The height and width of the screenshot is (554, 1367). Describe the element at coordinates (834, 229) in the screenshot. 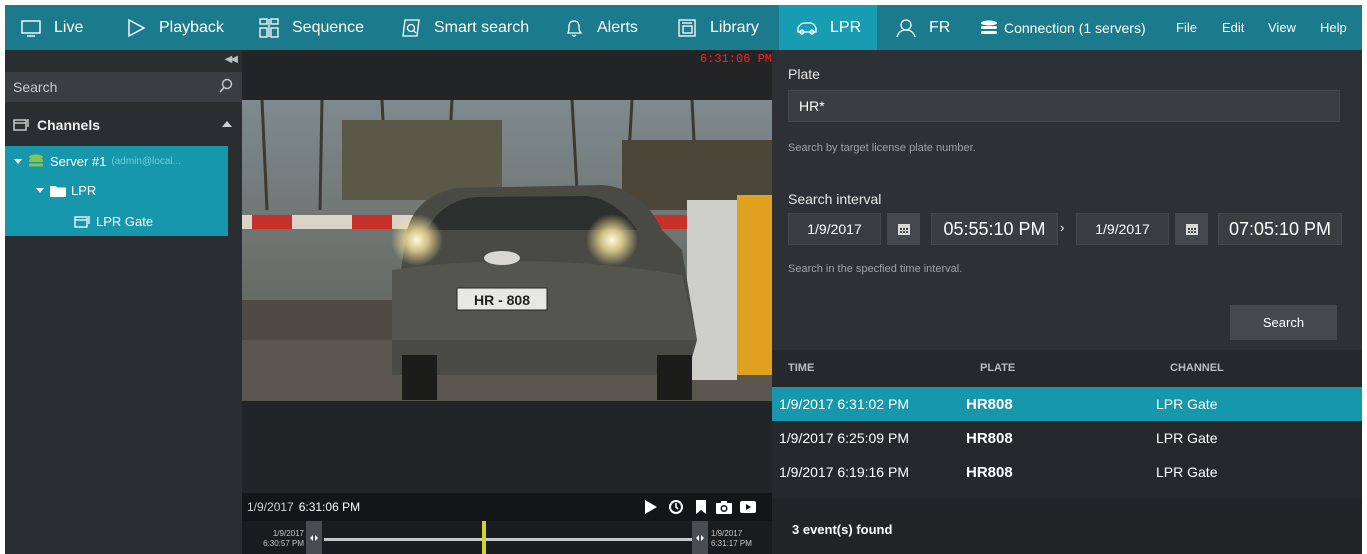

I see `from-date-field: 1/9/2017` at that location.